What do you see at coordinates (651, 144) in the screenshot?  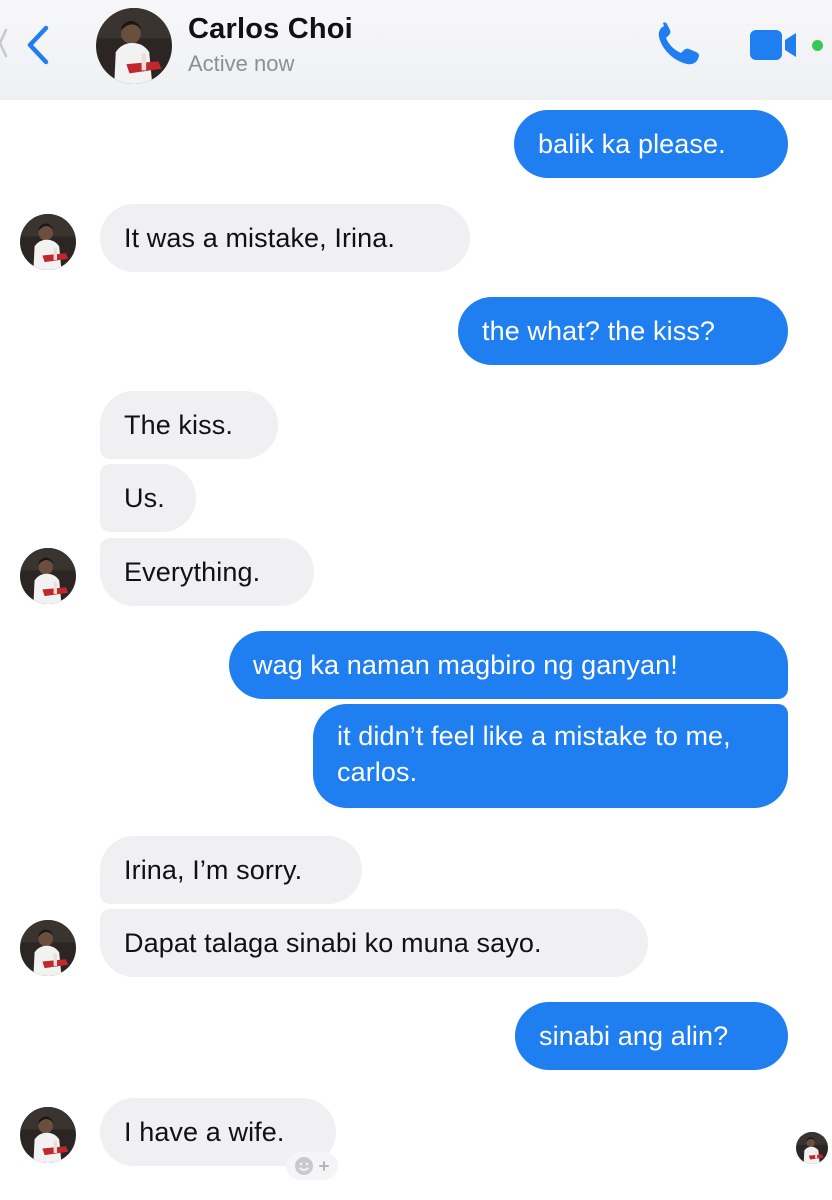 I see `message-outgoing: balik ka please.` at bounding box center [651, 144].